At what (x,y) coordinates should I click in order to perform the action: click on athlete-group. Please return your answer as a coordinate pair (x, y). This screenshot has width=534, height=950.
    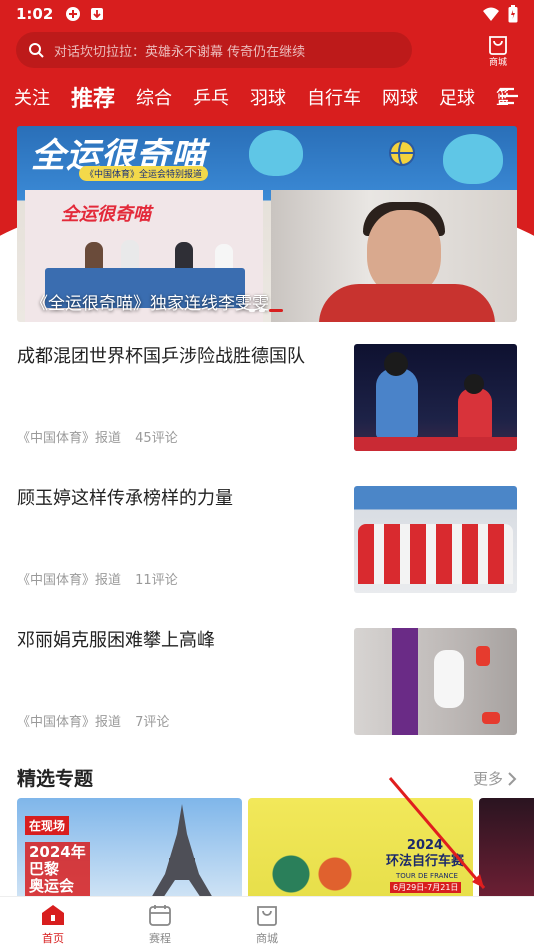
    Looking at the image, I should click on (435, 554).